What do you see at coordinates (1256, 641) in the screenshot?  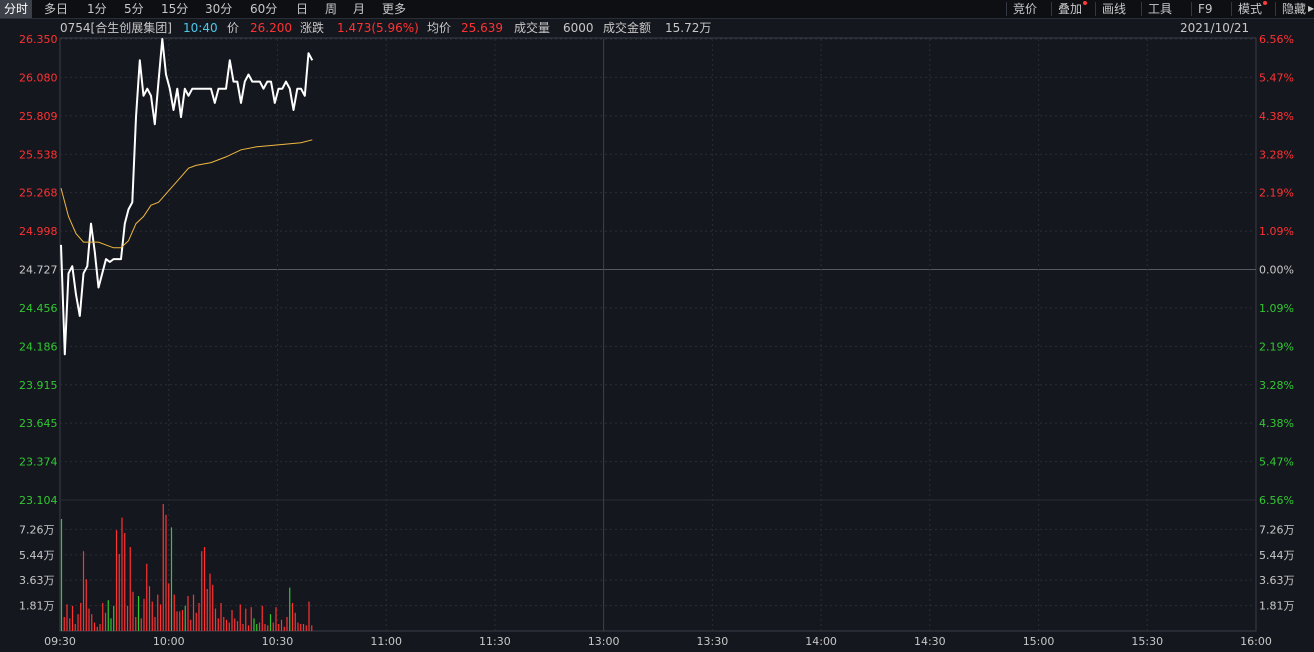 I see `time-tick-label: 16:00` at bounding box center [1256, 641].